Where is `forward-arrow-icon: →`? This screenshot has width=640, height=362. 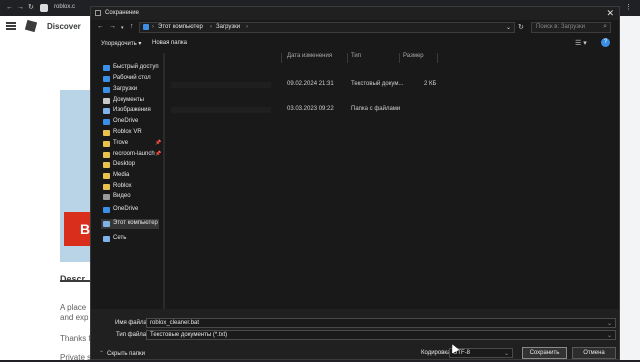
forward-arrow-icon: → is located at coordinates (112, 26).